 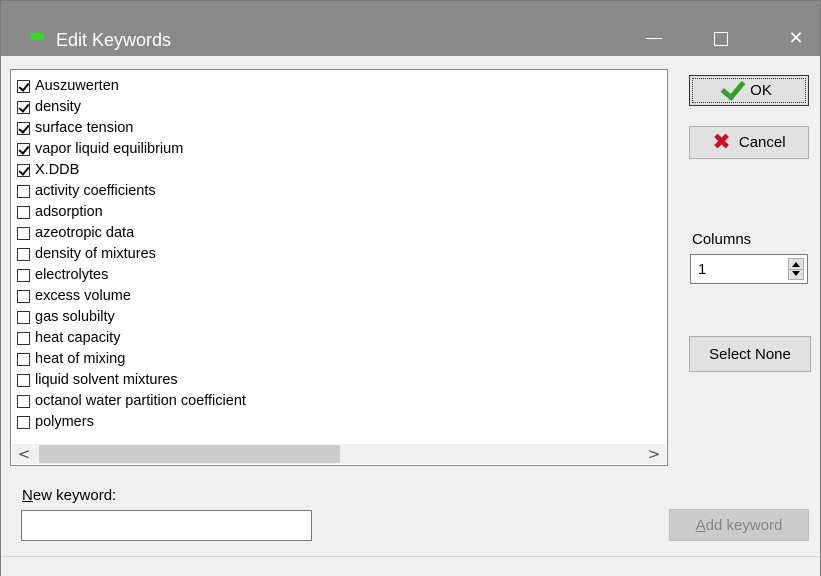 I want to click on spin-up-icon, so click(x=796, y=264).